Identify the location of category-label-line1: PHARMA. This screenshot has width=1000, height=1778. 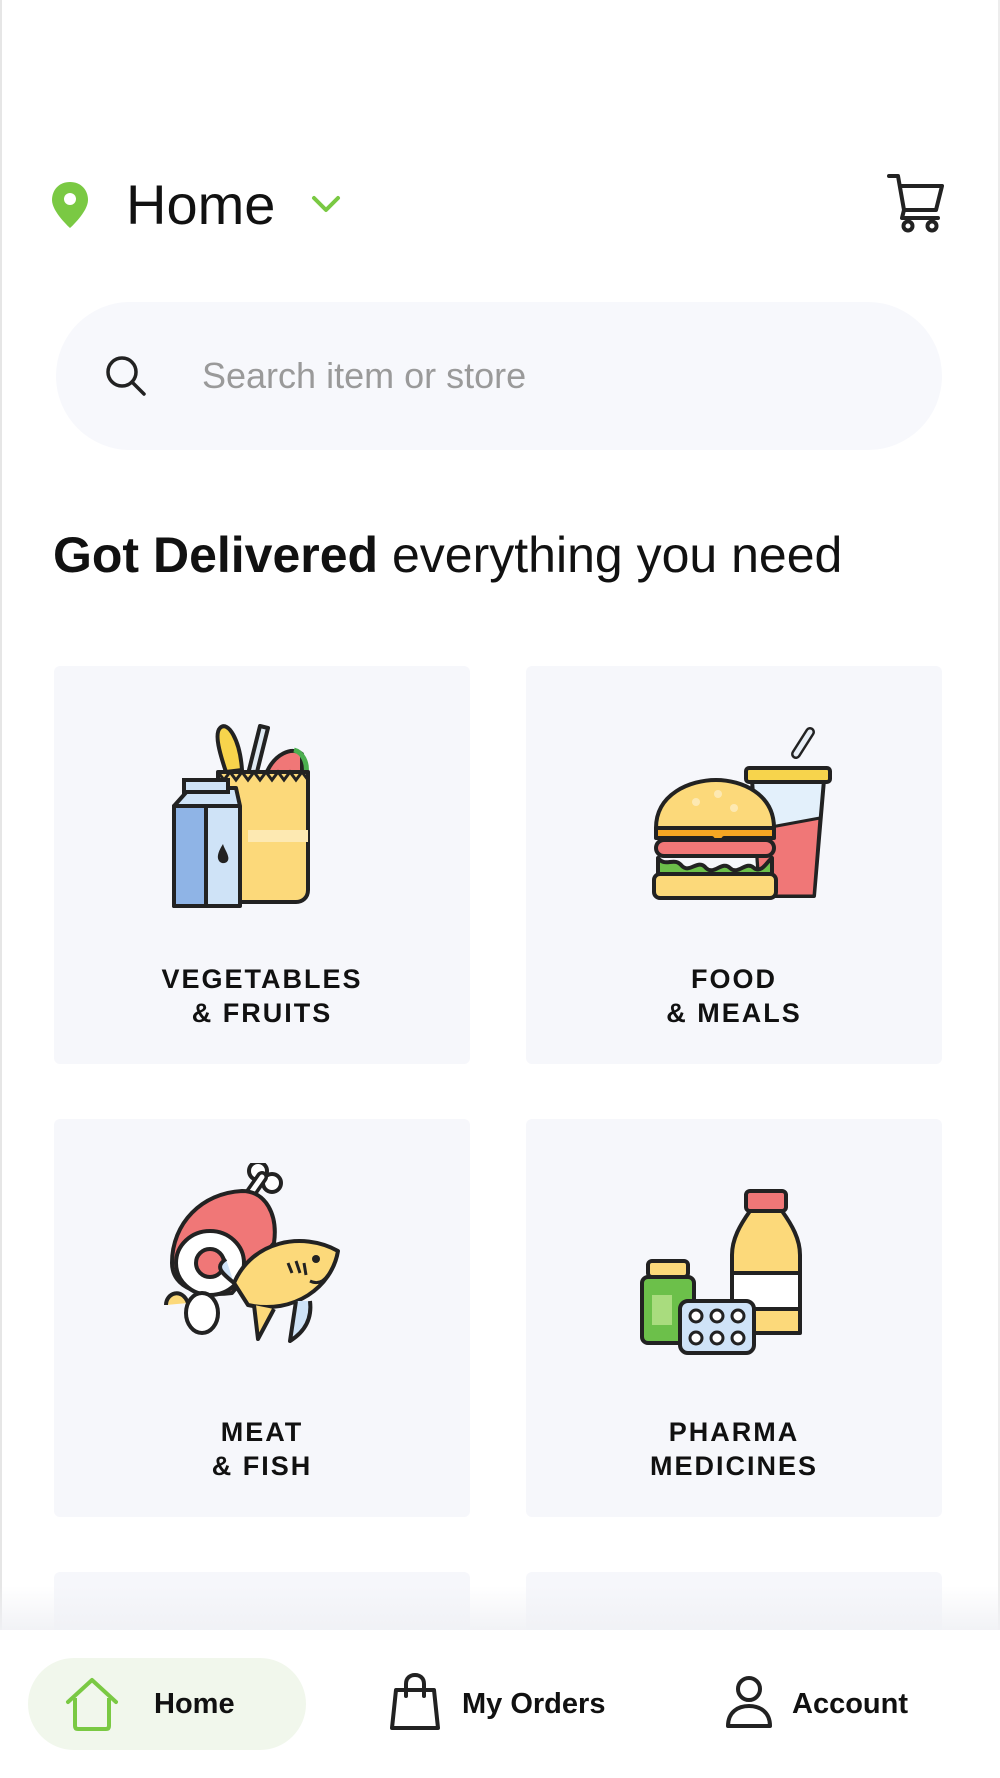
(734, 1432).